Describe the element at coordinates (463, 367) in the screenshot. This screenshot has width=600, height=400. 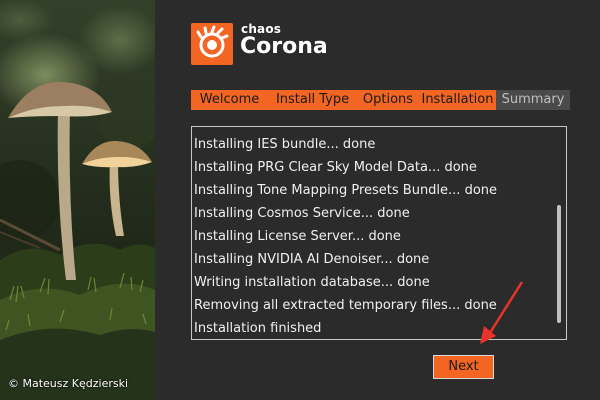
I see `next-button: Next` at that location.